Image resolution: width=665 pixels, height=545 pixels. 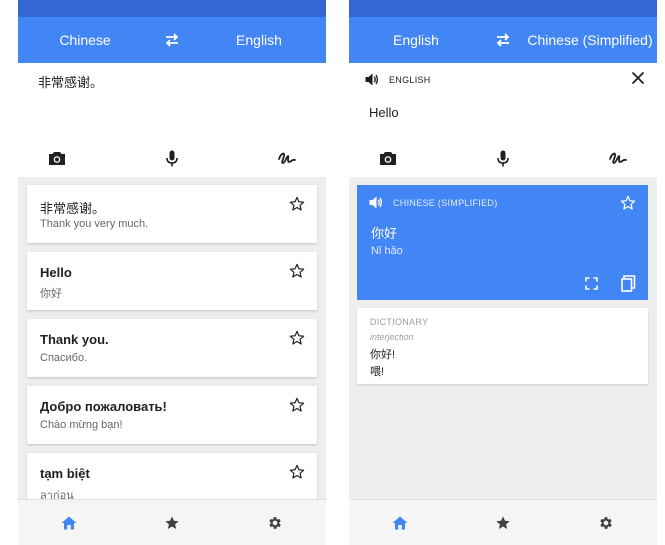 What do you see at coordinates (259, 40) in the screenshot?
I see `target-language-button: English` at bounding box center [259, 40].